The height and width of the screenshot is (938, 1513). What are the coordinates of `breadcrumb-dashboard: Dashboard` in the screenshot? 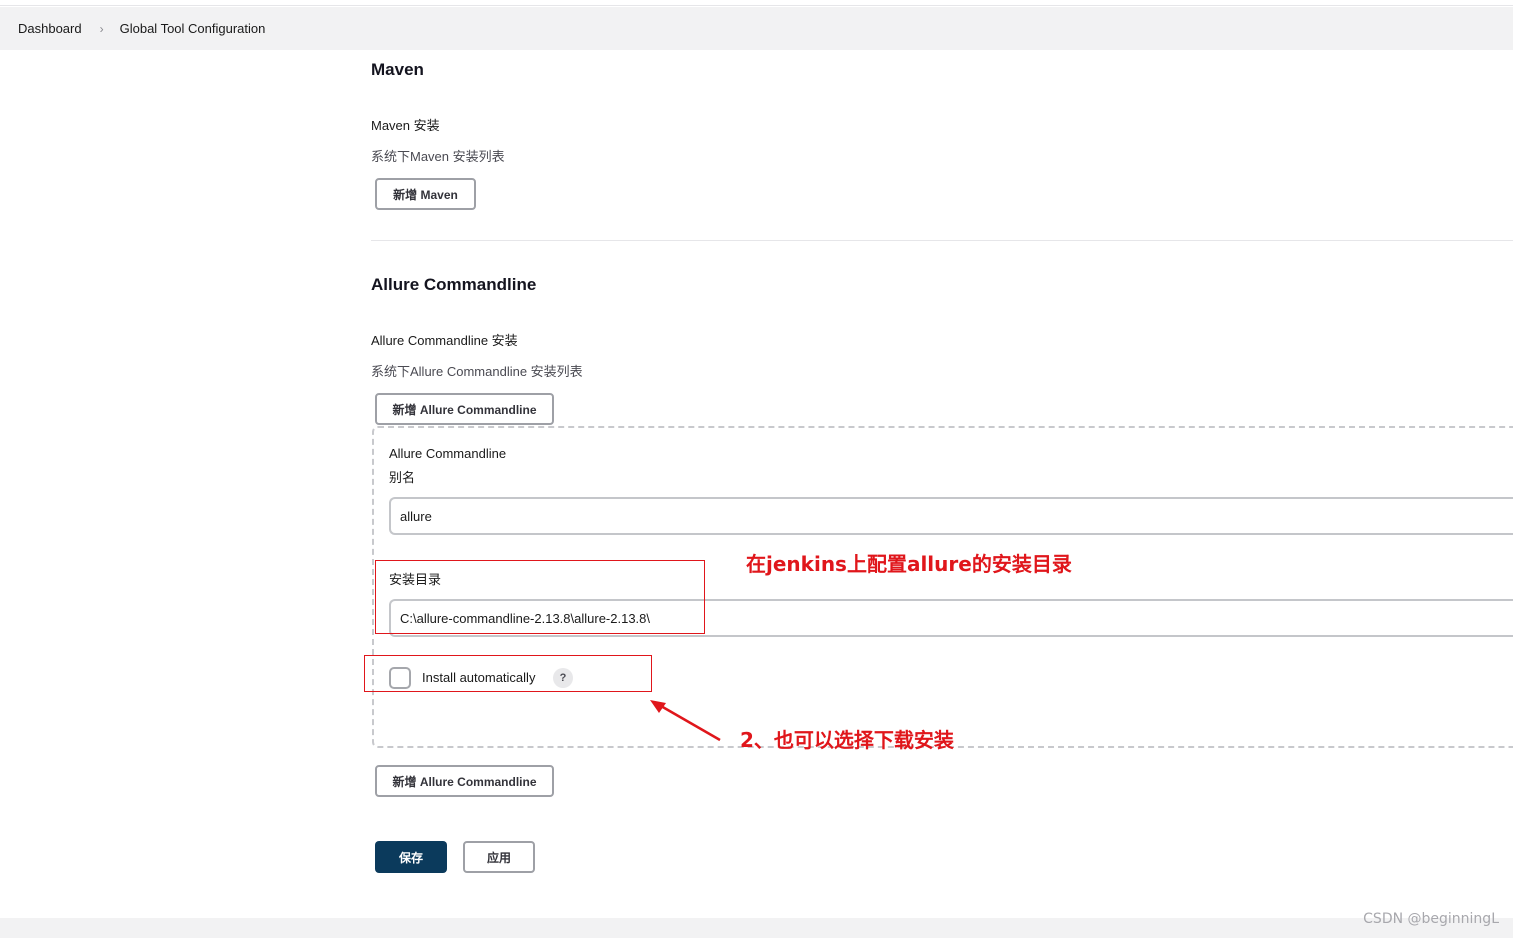 It's located at (50, 28).